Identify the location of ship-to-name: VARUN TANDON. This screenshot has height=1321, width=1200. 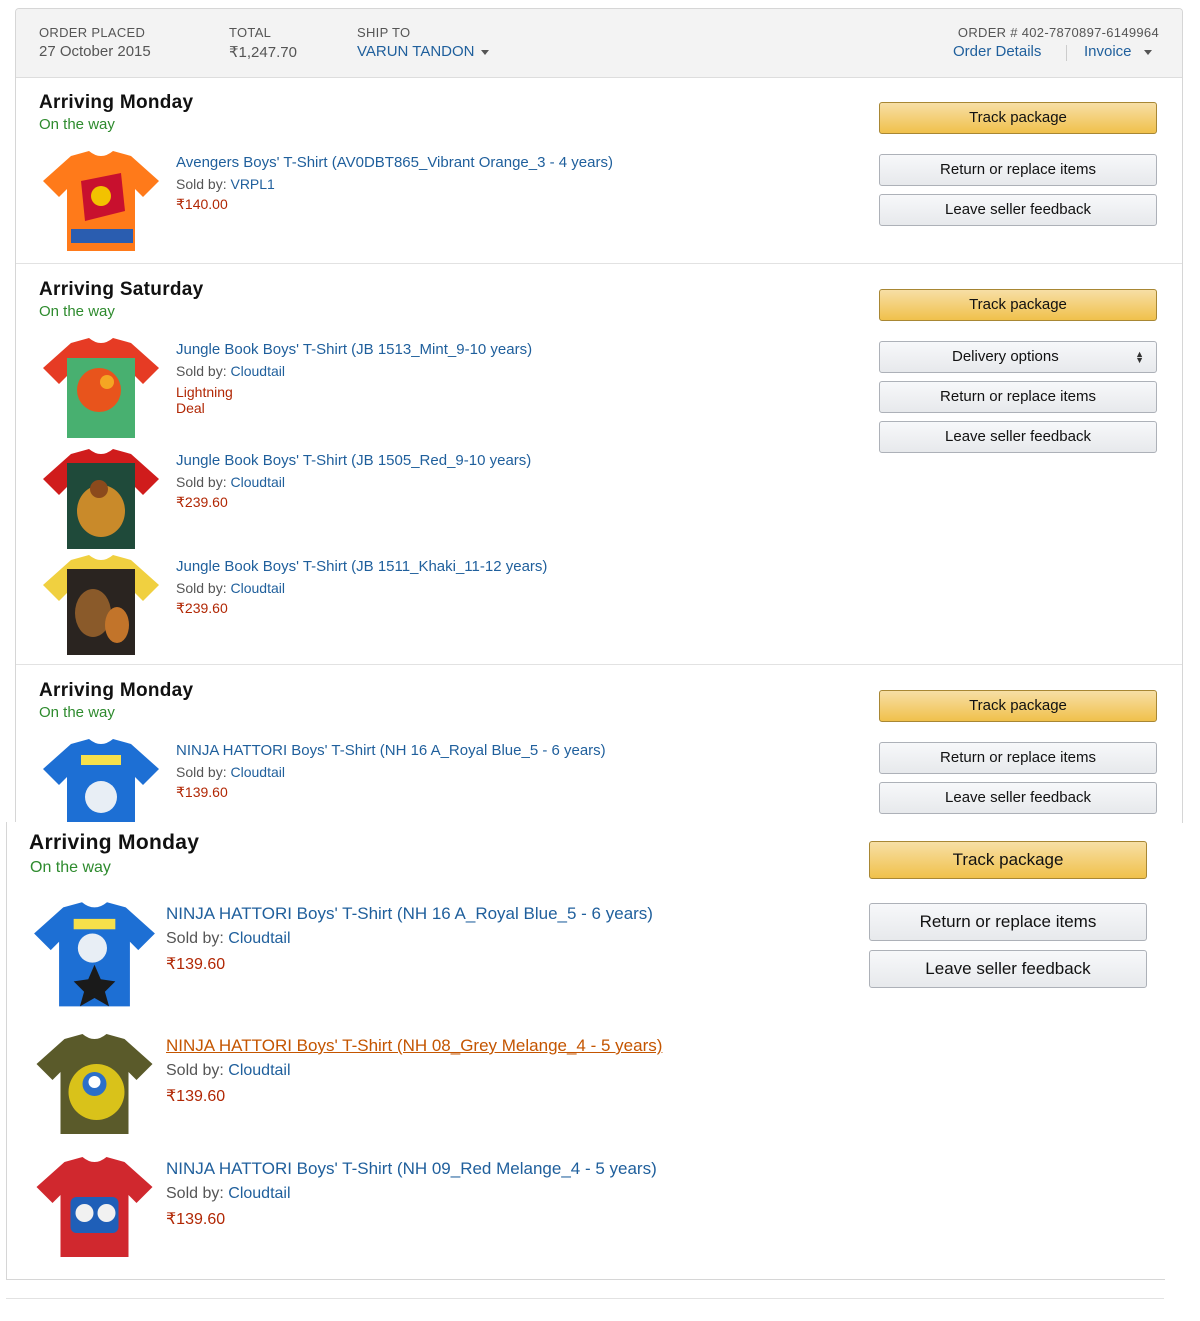
(416, 51).